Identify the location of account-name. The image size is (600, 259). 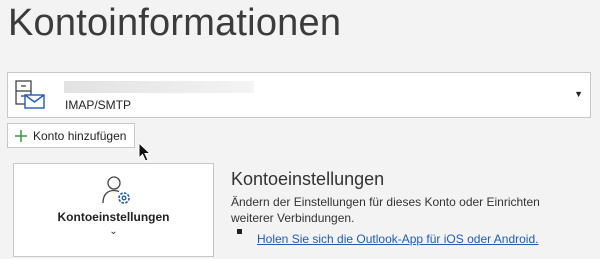
(159, 87).